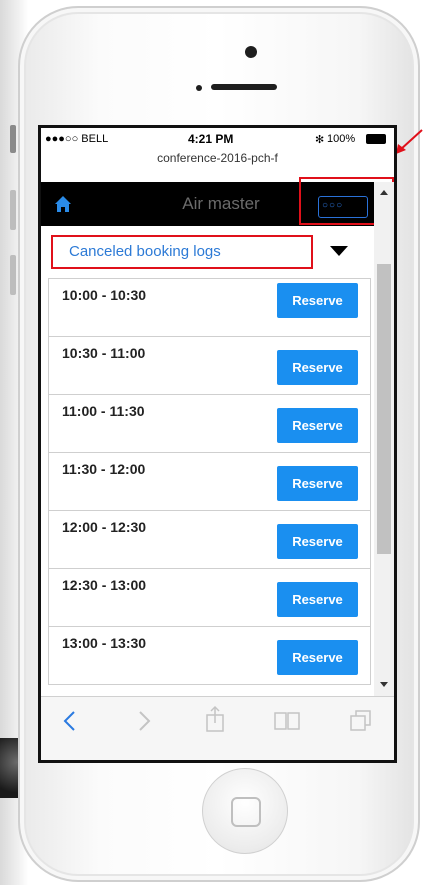  Describe the element at coordinates (104, 585) in the screenshot. I see `slot-time: 12:30 - 13:00` at that location.